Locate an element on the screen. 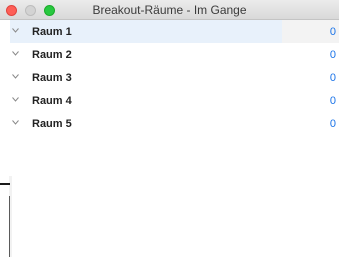 The height and width of the screenshot is (257, 339). room-label: Raum 2 is located at coordinates (52, 55).